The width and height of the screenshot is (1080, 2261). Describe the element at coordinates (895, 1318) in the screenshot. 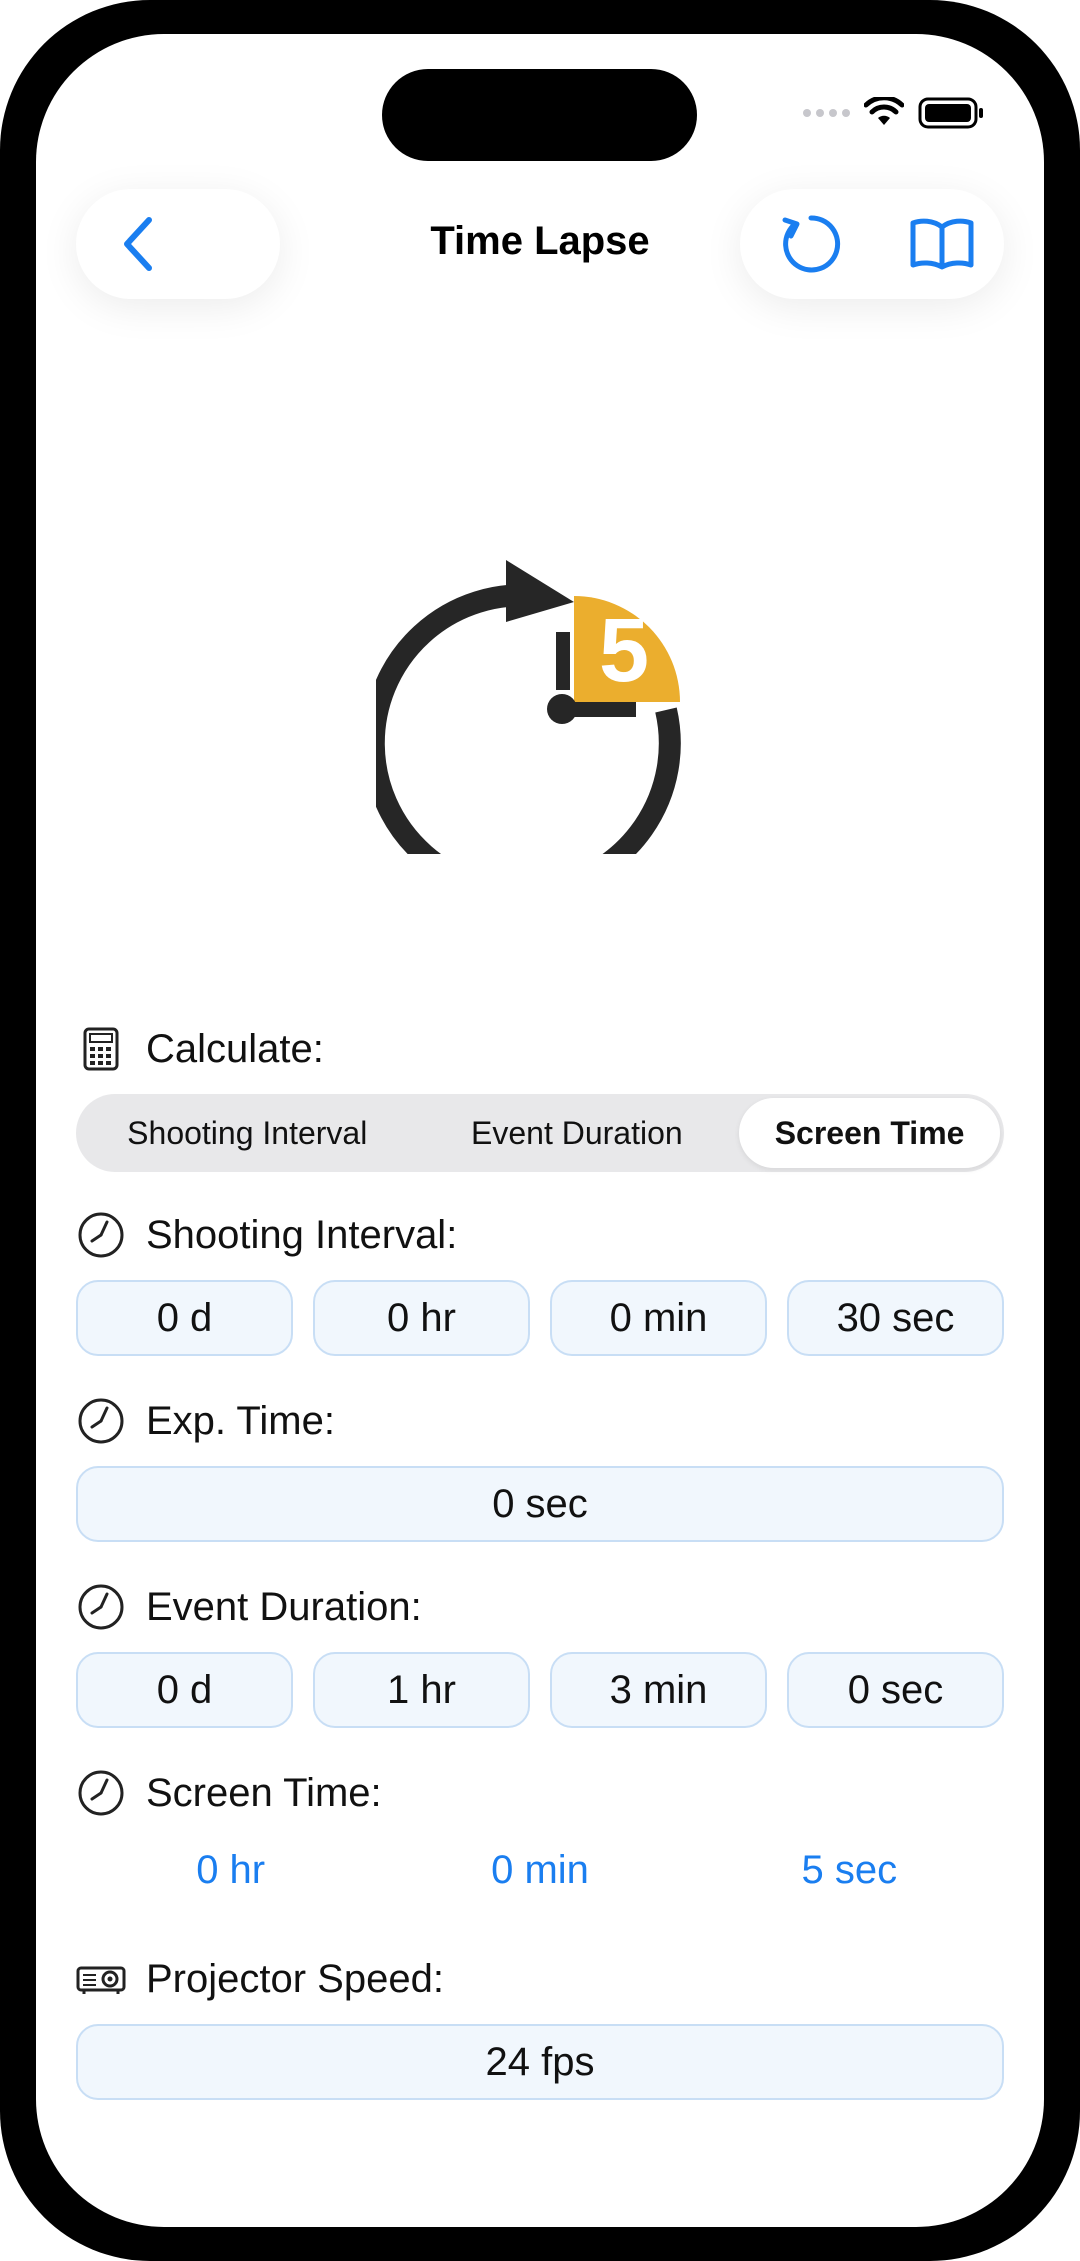

I see `shooting-interval-seconds: 30 sec` at that location.